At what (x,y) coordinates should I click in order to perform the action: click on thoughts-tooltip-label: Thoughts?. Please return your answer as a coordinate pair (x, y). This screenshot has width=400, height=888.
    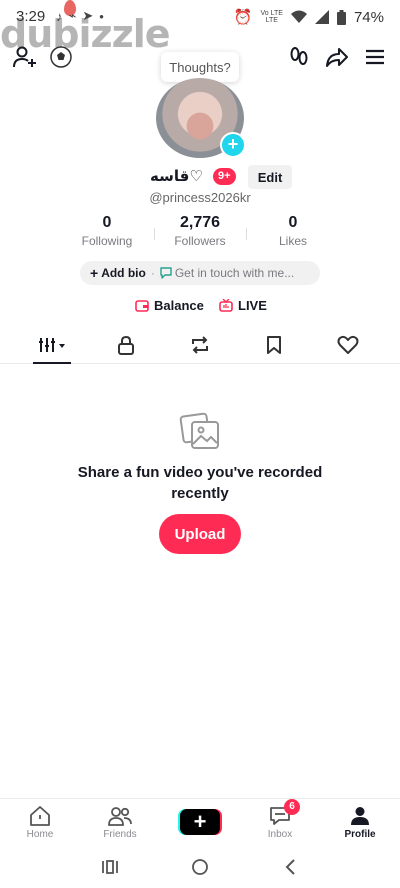
    Looking at the image, I should click on (200, 67).